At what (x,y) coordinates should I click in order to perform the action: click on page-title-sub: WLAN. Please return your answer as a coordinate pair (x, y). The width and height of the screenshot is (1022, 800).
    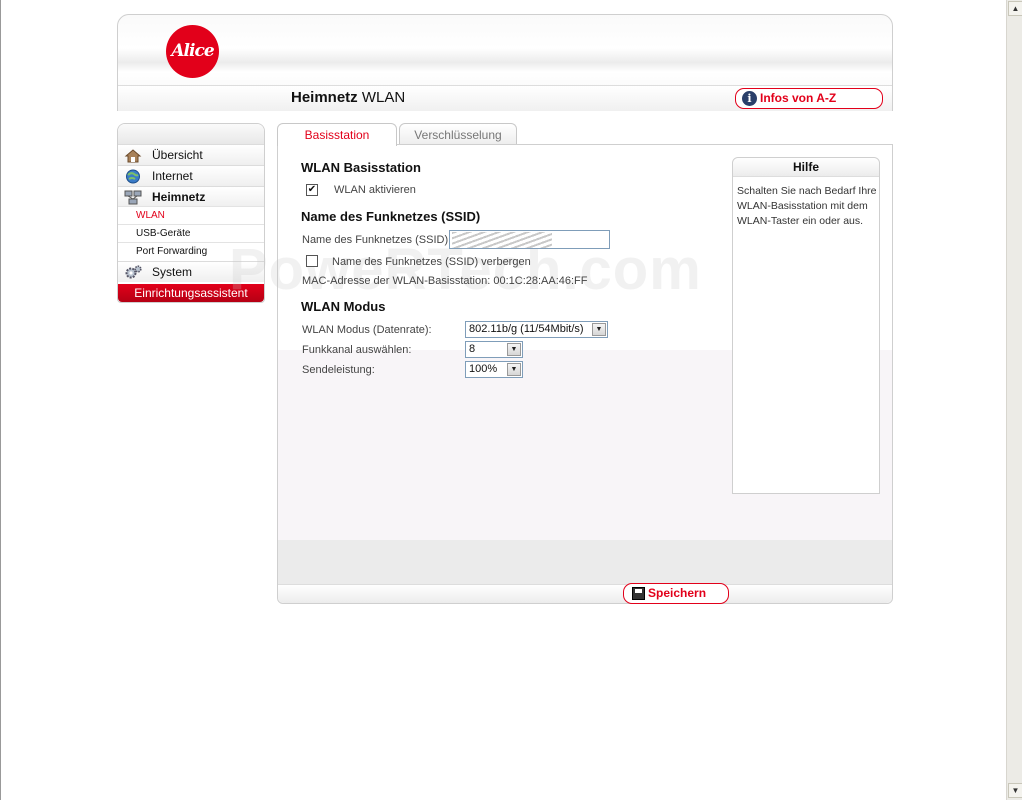
    Looking at the image, I should click on (381, 97).